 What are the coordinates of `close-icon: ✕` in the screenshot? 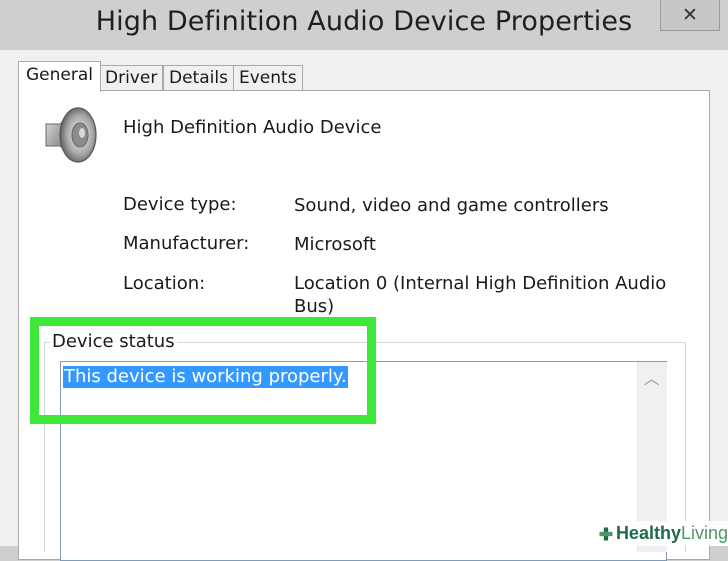 It's located at (690, 15).